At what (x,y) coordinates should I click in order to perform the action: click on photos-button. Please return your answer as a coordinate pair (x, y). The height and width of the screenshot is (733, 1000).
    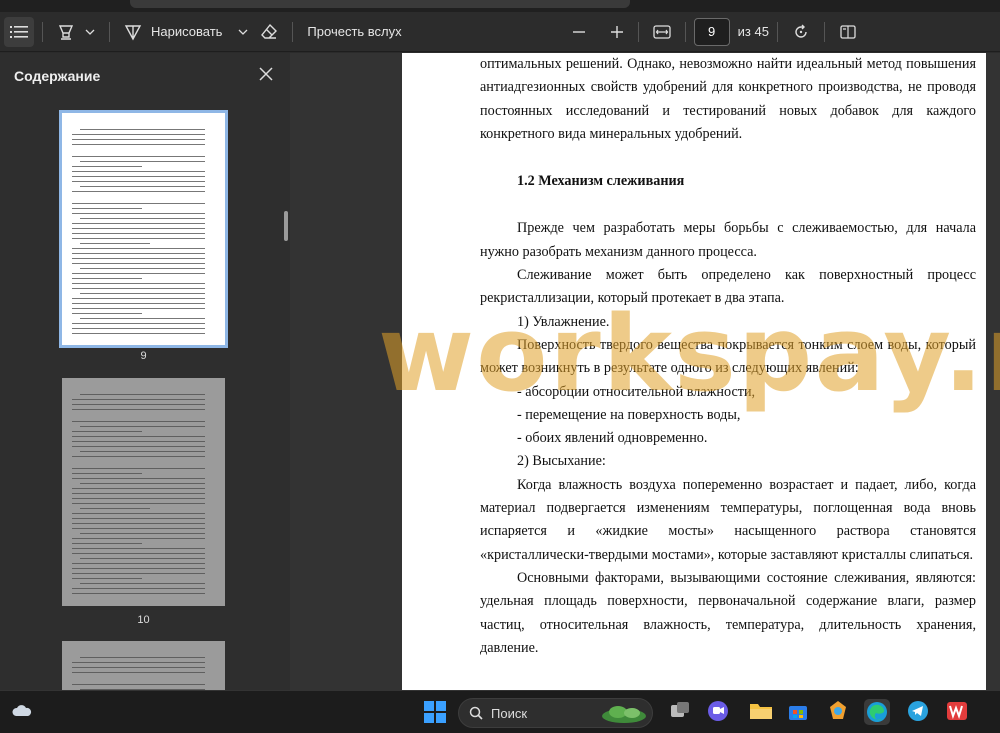
    Looking at the image, I should click on (839, 712).